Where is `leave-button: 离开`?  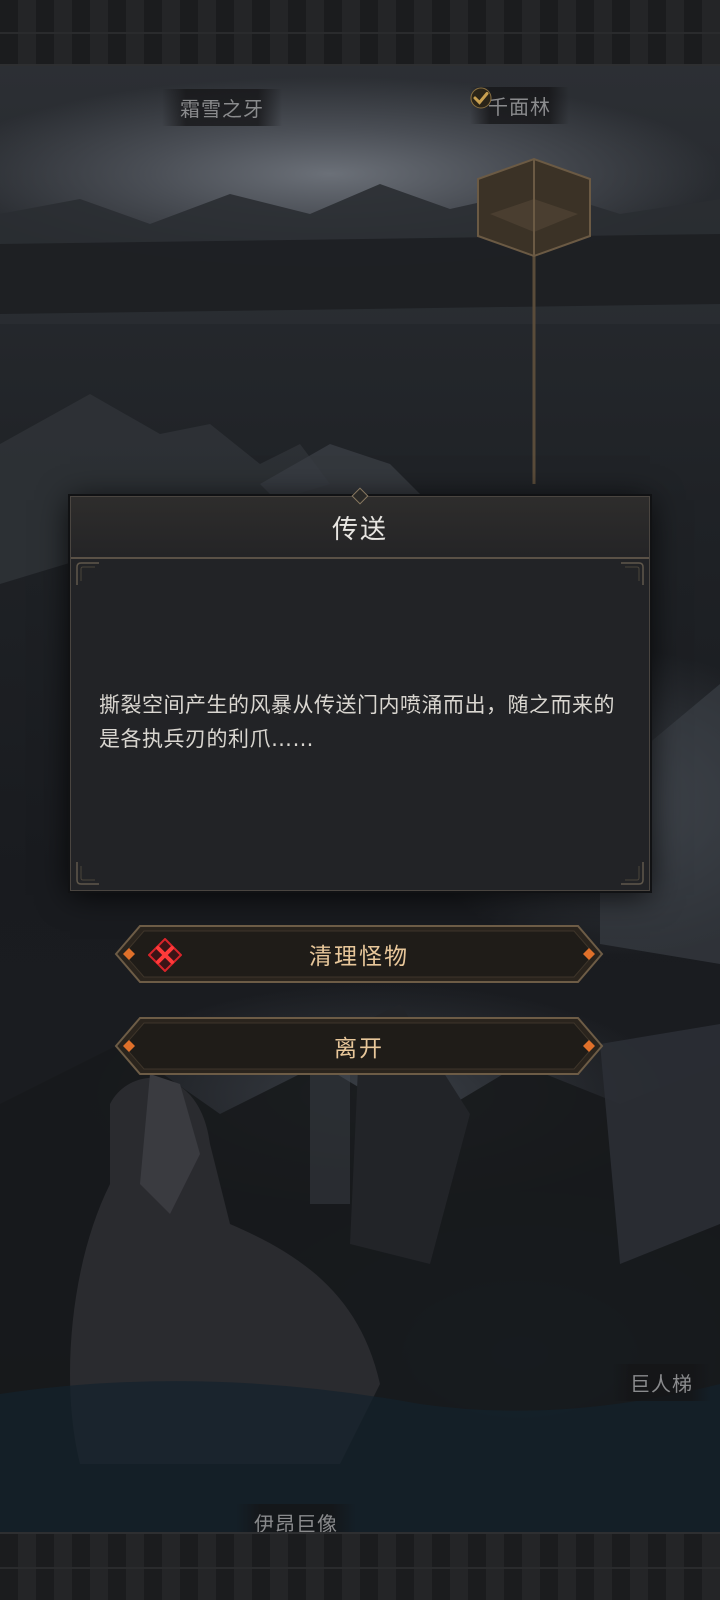
leave-button: 离开 is located at coordinates (359, 1046).